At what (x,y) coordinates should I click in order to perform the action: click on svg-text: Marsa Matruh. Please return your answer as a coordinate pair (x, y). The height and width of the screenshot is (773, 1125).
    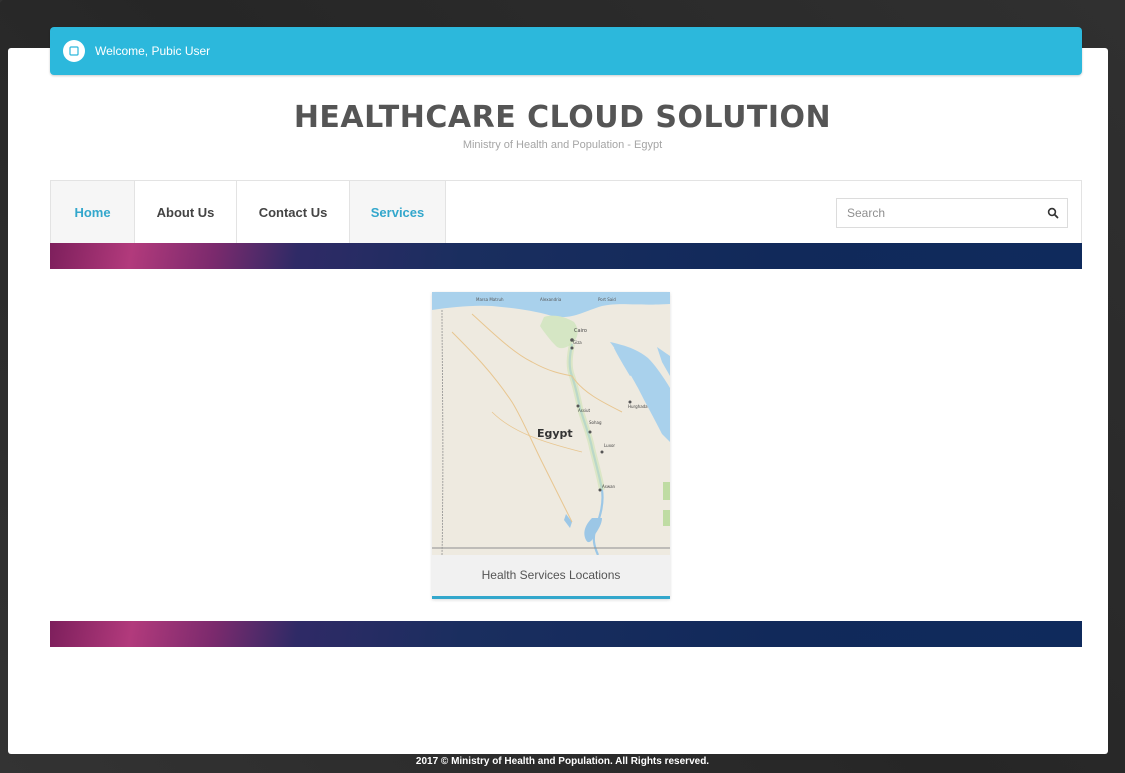
    Looking at the image, I should click on (490, 299).